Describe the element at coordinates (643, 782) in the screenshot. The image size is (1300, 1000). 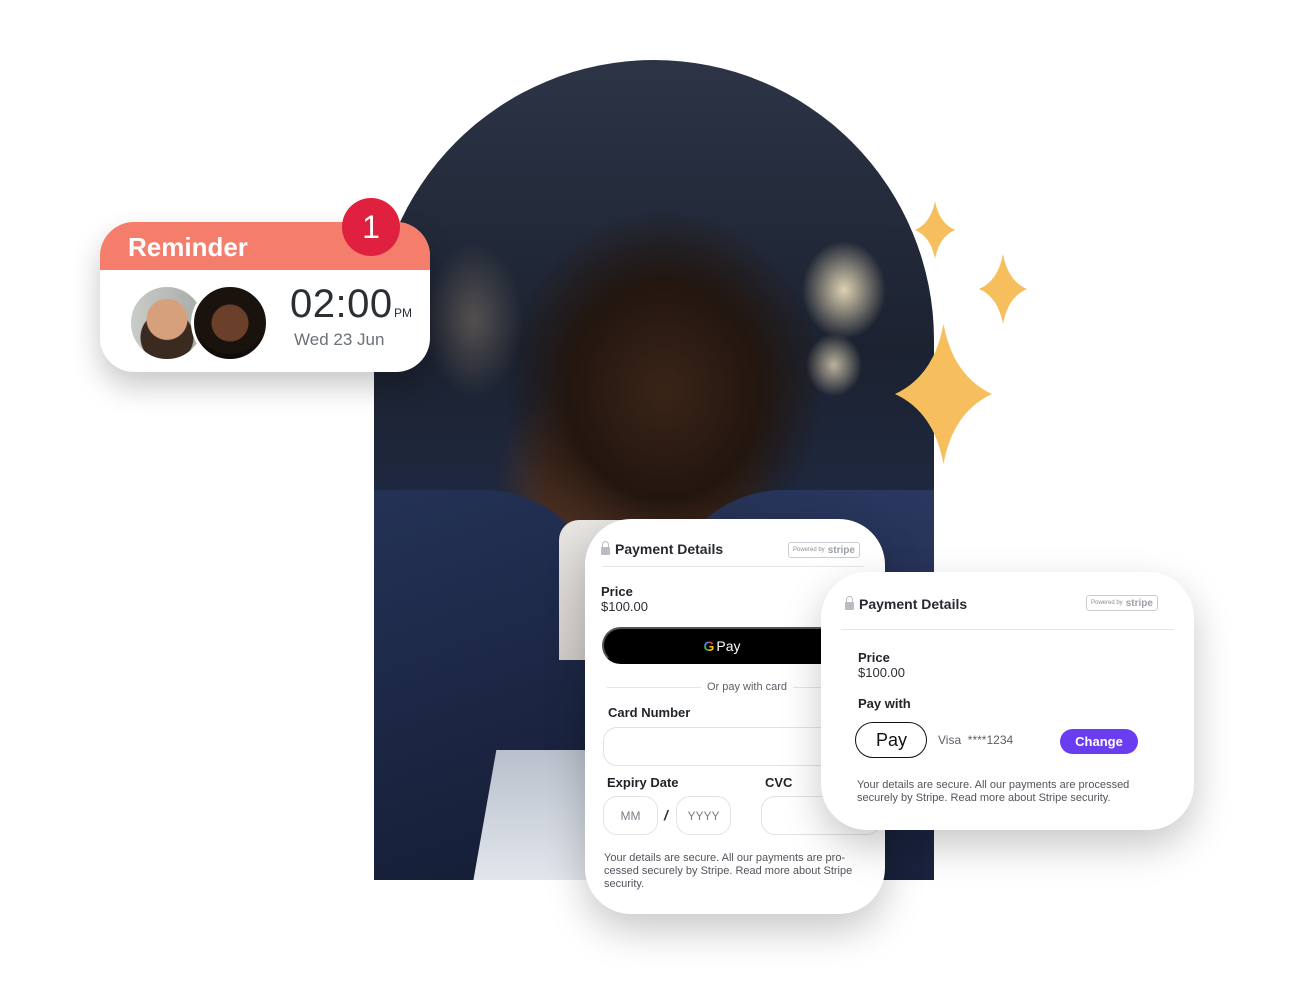
I see `expiry-date-label: Expiry Date` at that location.